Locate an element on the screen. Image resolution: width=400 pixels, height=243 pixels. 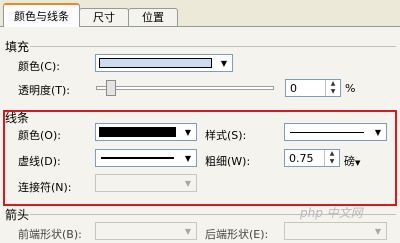
weight-value: 0.75 is located at coordinates (301, 158).